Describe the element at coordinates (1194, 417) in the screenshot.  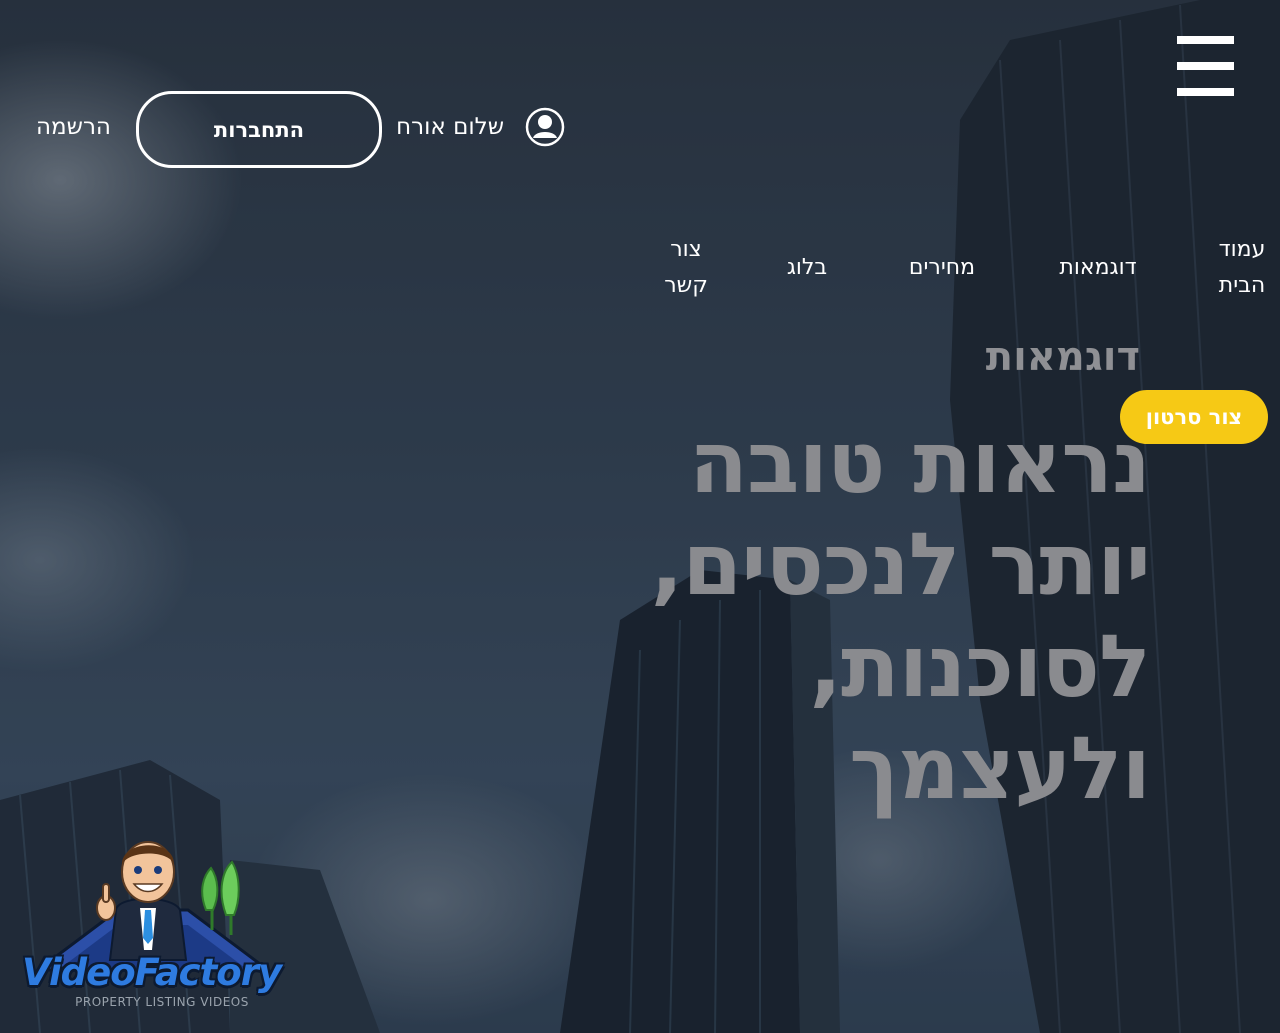
I see `create-video-button: צור סרטון` at that location.